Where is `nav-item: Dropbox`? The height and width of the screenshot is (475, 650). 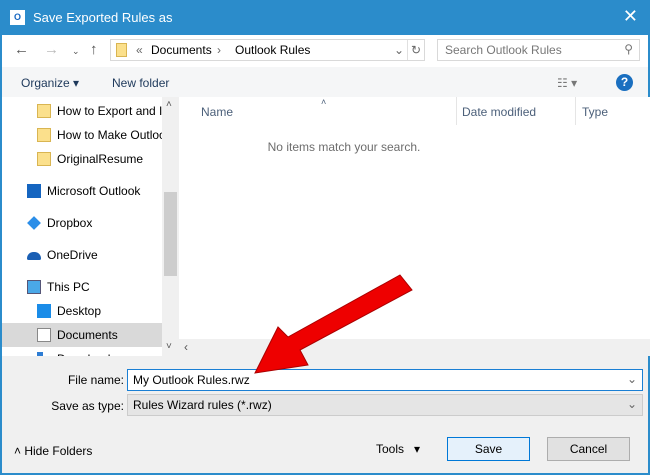 nav-item: Dropbox is located at coordinates (82, 223).